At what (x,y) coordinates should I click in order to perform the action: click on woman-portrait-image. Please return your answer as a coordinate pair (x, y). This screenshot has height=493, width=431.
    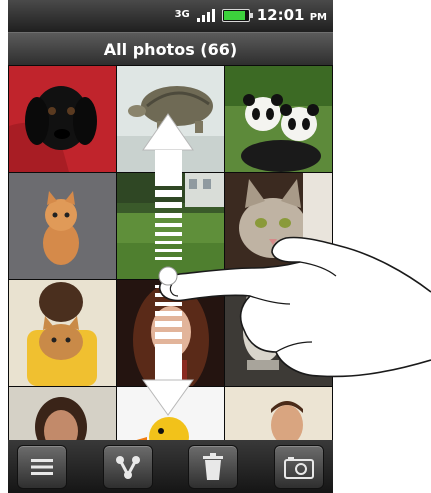
    Looking at the image, I should click on (170, 333).